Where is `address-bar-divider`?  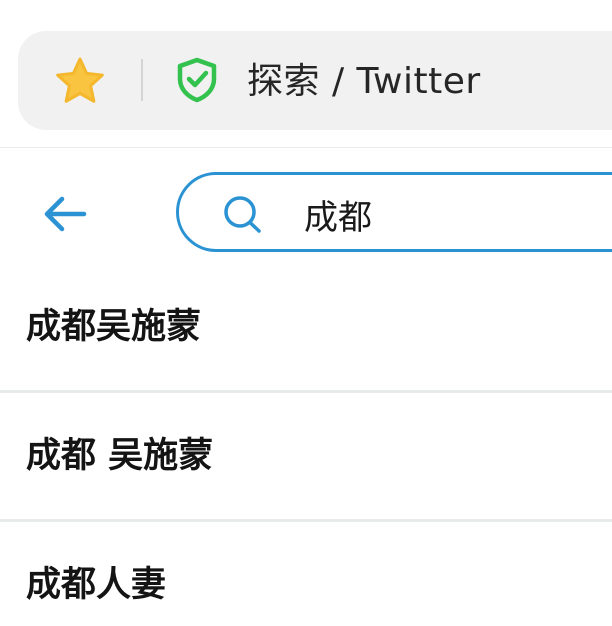 address-bar-divider is located at coordinates (142, 80).